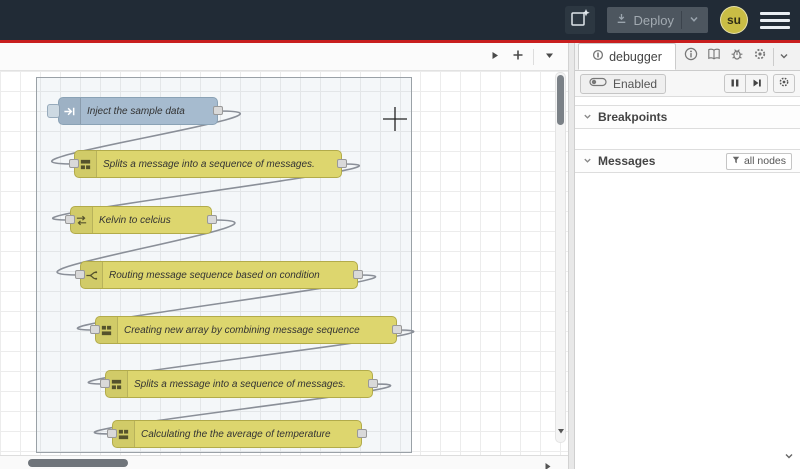 The height and width of the screenshot is (469, 800). I want to click on vertical-scrollbar, so click(560, 257).